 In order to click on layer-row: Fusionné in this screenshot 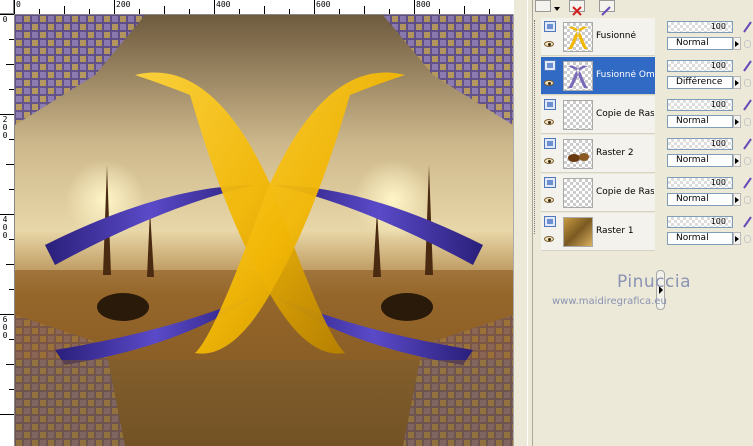, I will do `click(598, 37)`.